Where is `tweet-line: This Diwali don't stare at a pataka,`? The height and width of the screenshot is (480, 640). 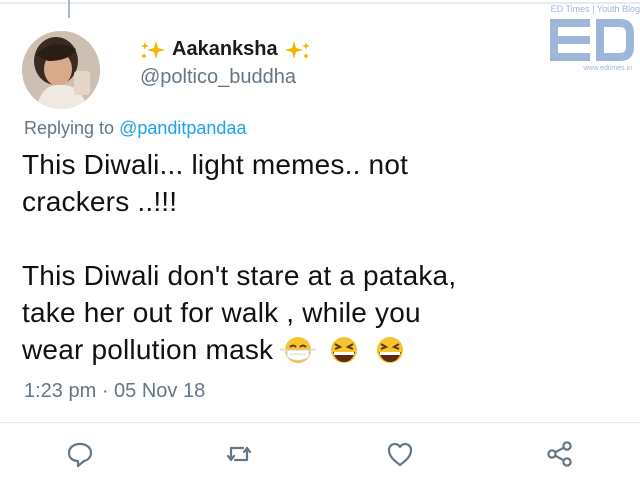
tweet-line: This Diwali don't stare at a pataka, is located at coordinates (239, 275).